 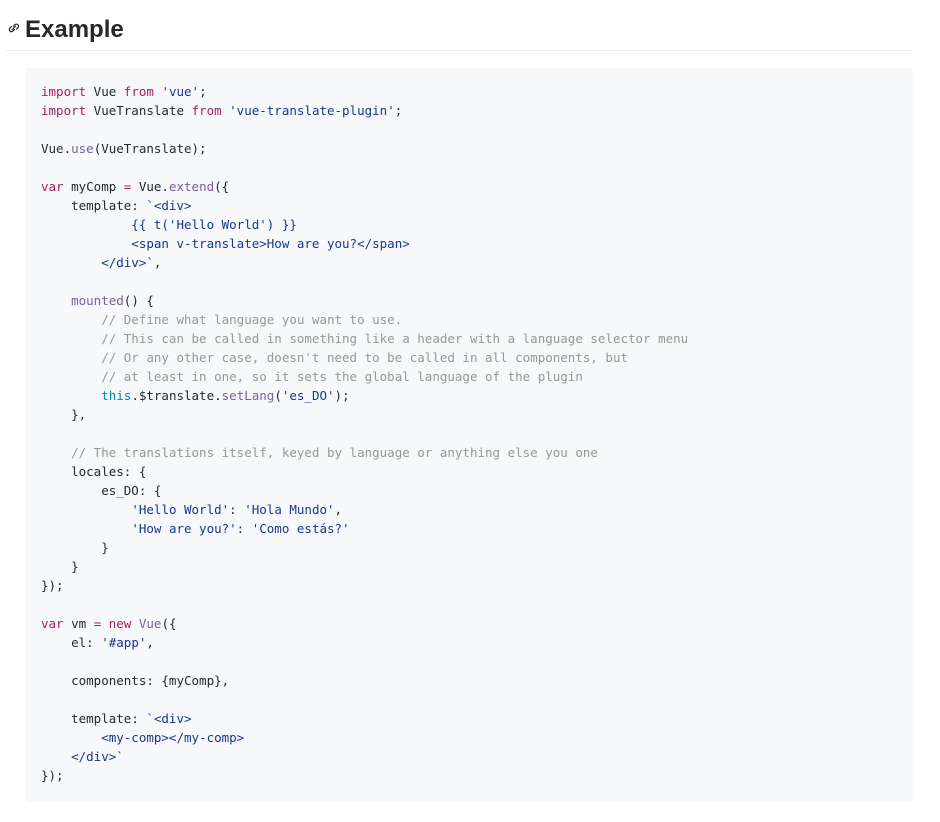 What do you see at coordinates (52, 186) in the screenshot?
I see `code-token: var` at bounding box center [52, 186].